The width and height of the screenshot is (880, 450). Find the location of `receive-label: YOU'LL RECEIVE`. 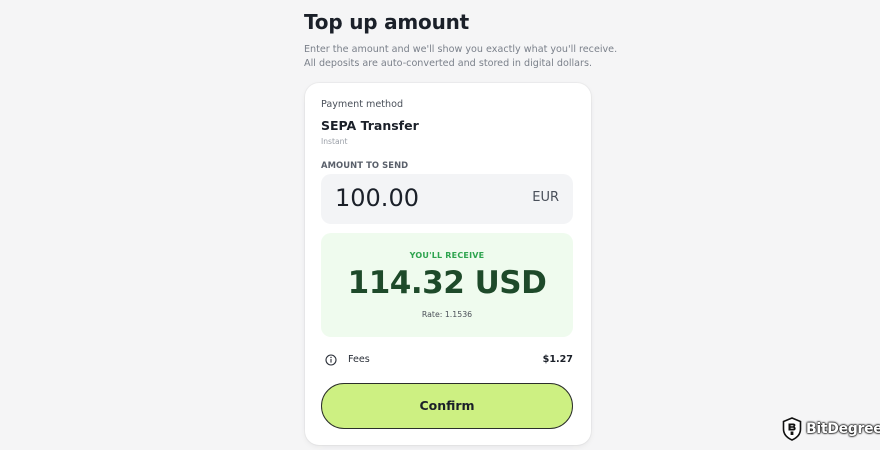

receive-label: YOU'LL RECEIVE is located at coordinates (447, 255).